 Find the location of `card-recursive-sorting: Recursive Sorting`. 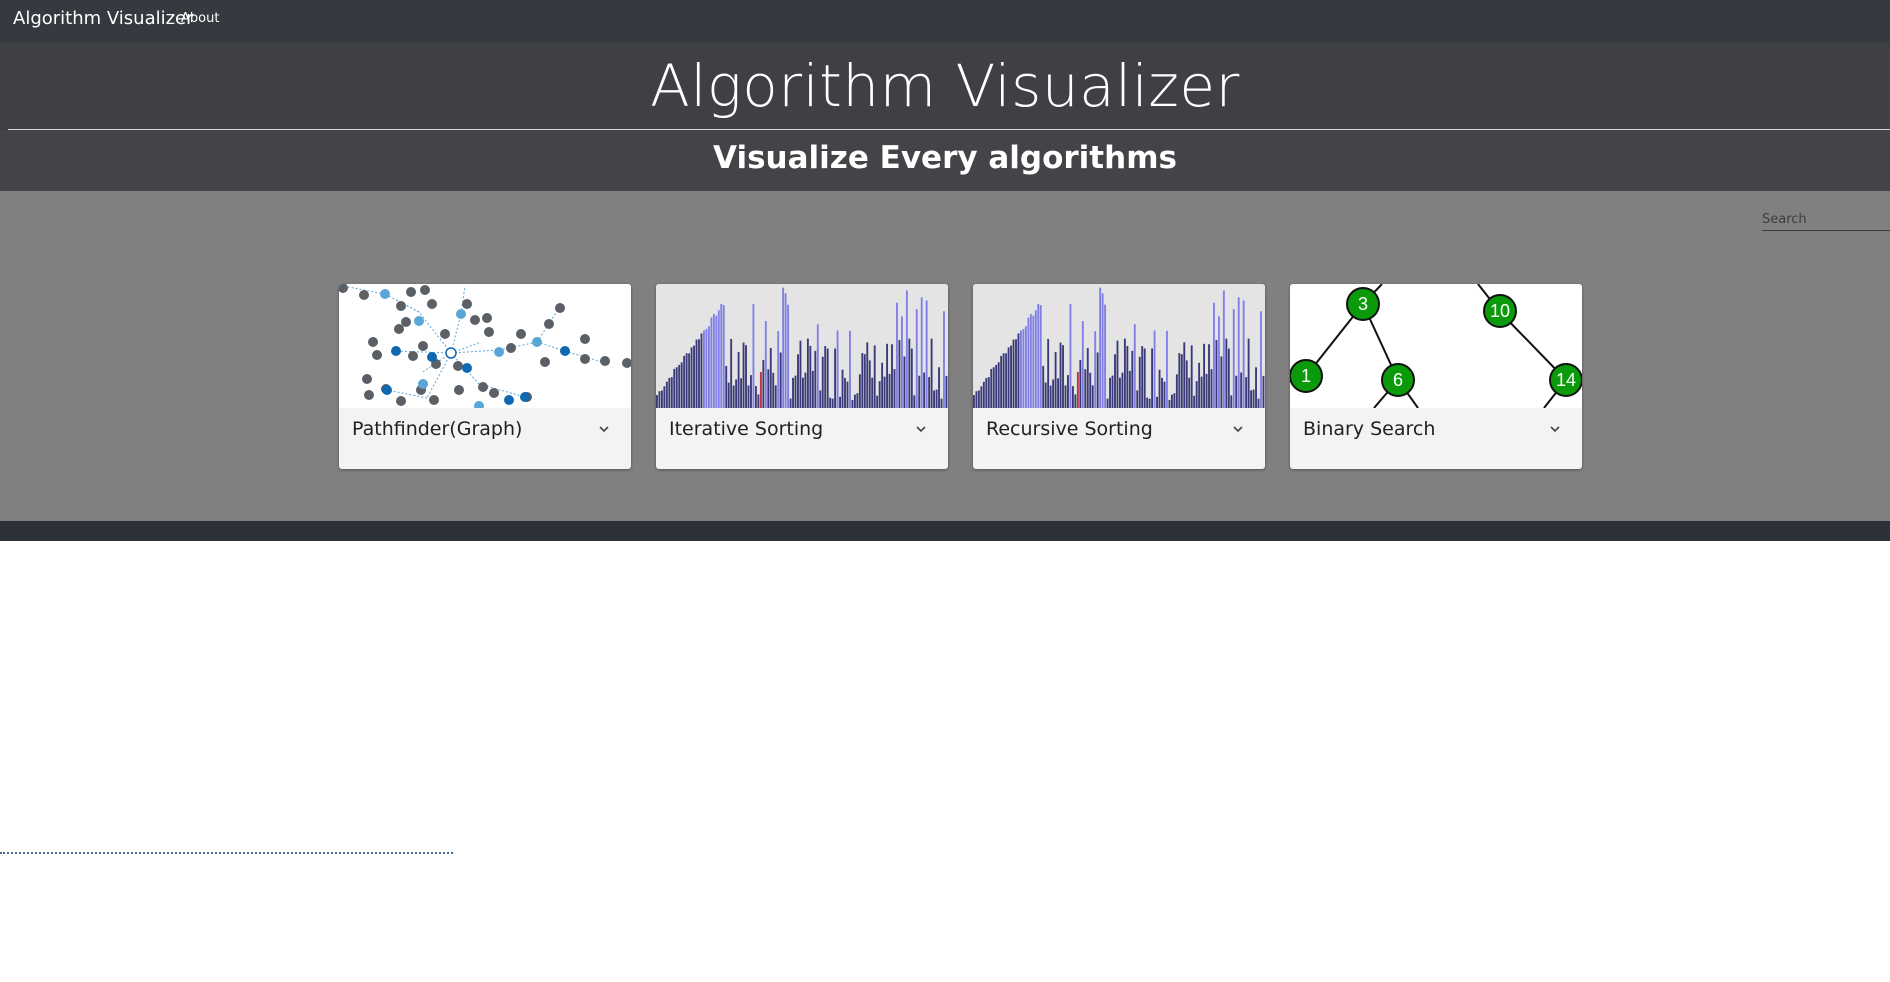

card-recursive-sorting: Recursive Sorting is located at coordinates (1119, 376).